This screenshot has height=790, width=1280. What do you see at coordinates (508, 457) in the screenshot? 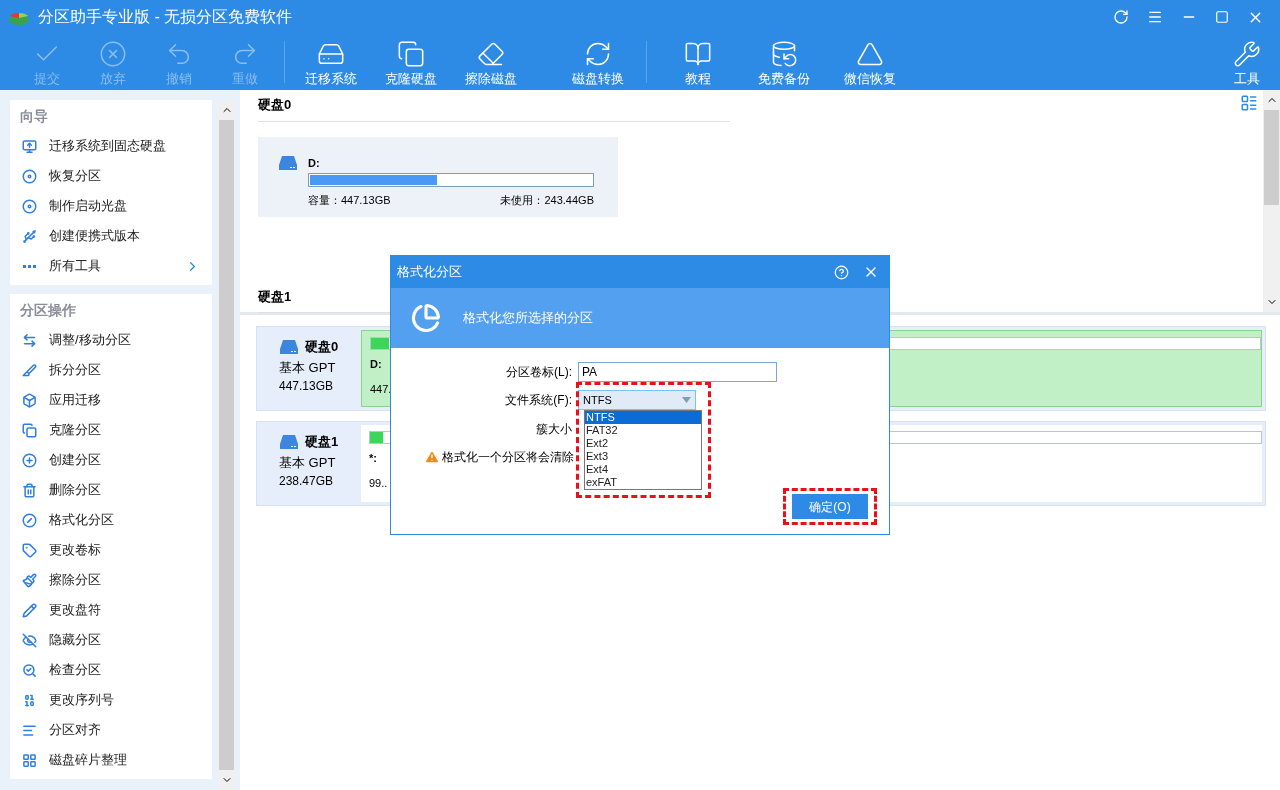
I see `warning-text: 格式化一个分区将会清除` at bounding box center [508, 457].